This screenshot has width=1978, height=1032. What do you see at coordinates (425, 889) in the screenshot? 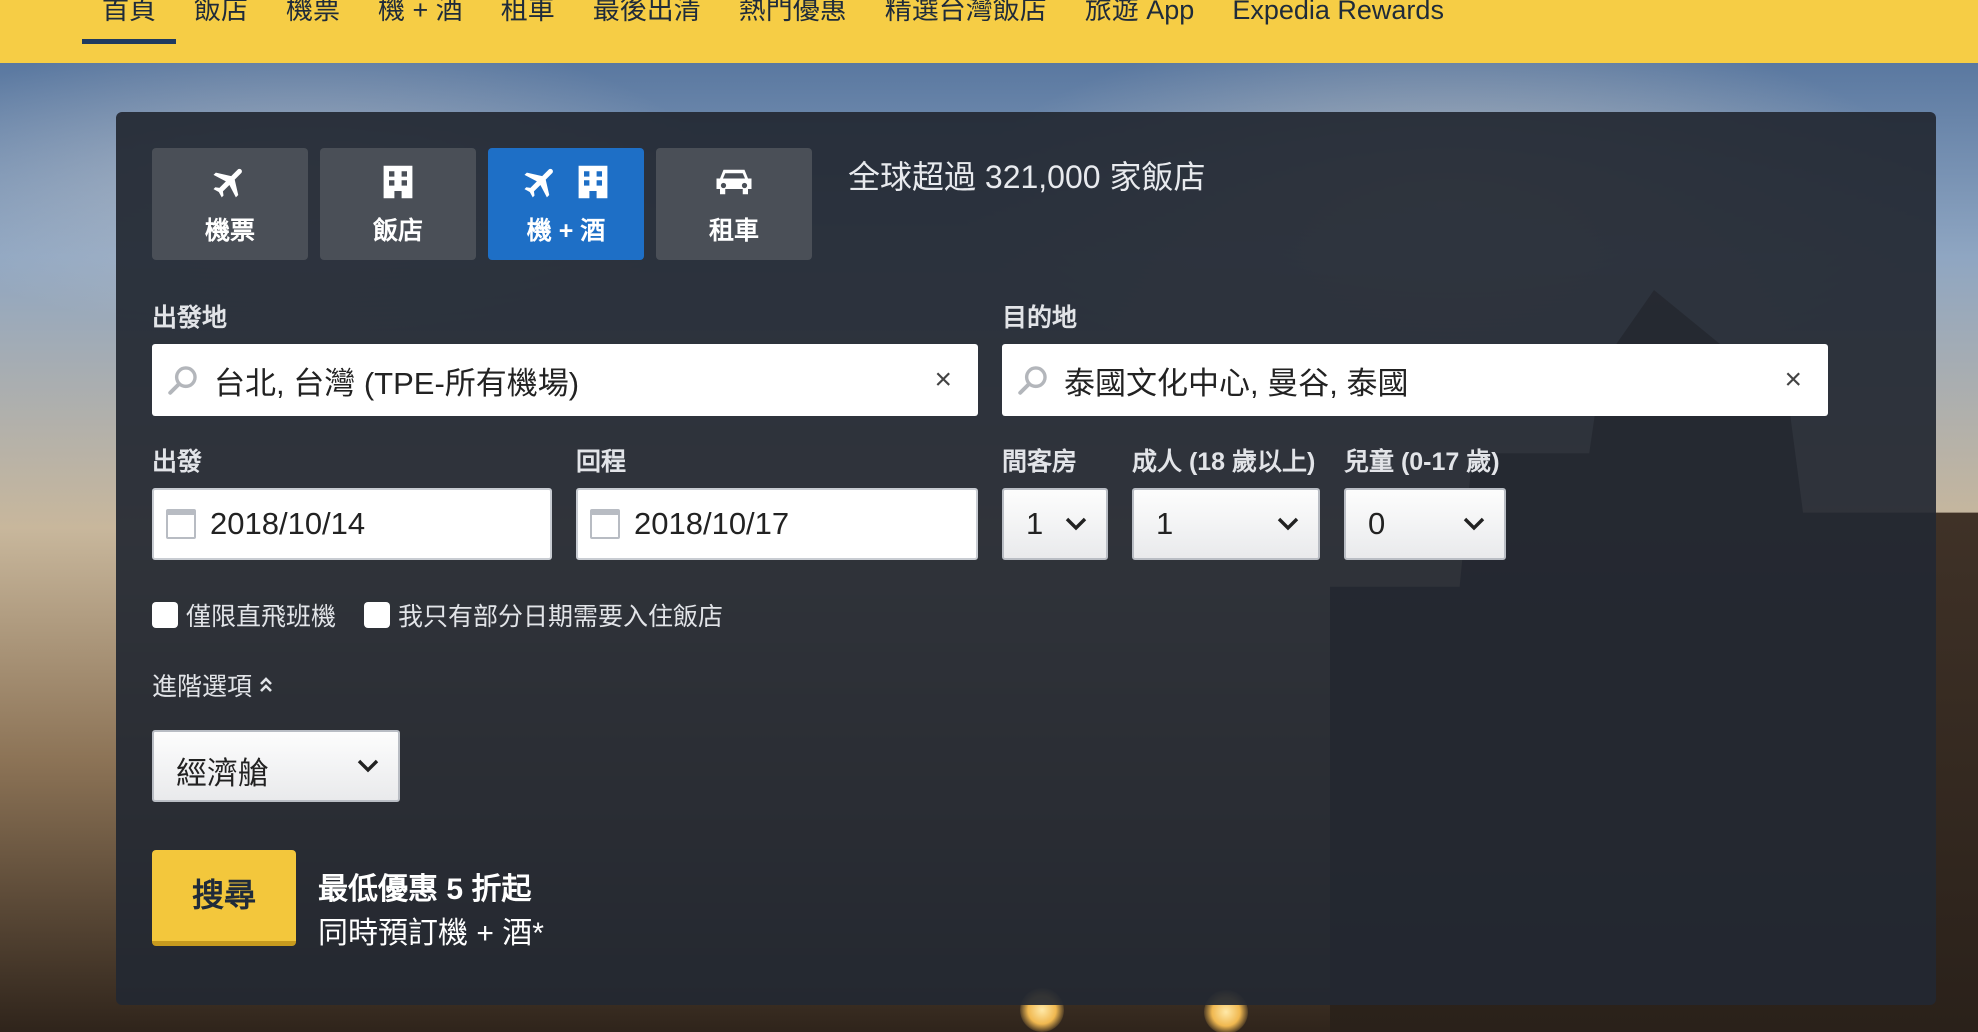
I see `promo-headline: 最低優惠 5 折起` at bounding box center [425, 889].